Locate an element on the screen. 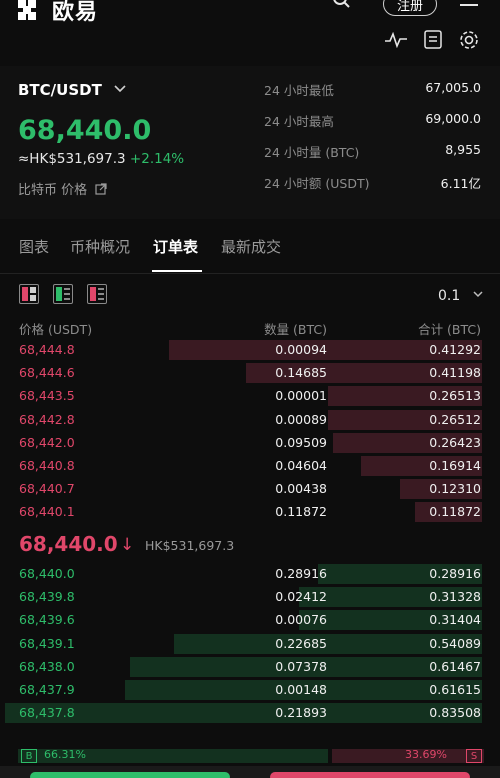 This screenshot has width=500, height=778. row-total: 0.26513 is located at coordinates (455, 396).